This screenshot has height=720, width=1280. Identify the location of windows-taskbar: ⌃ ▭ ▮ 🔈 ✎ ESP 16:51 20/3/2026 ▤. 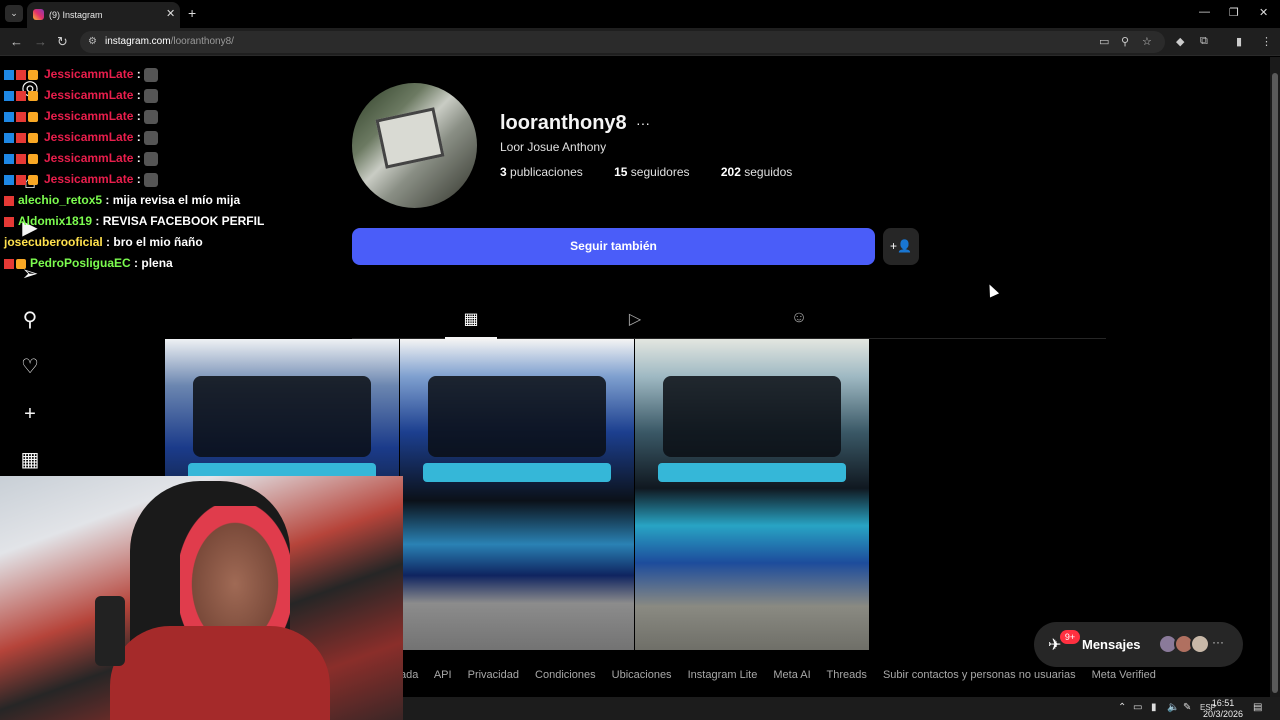
(841, 708).